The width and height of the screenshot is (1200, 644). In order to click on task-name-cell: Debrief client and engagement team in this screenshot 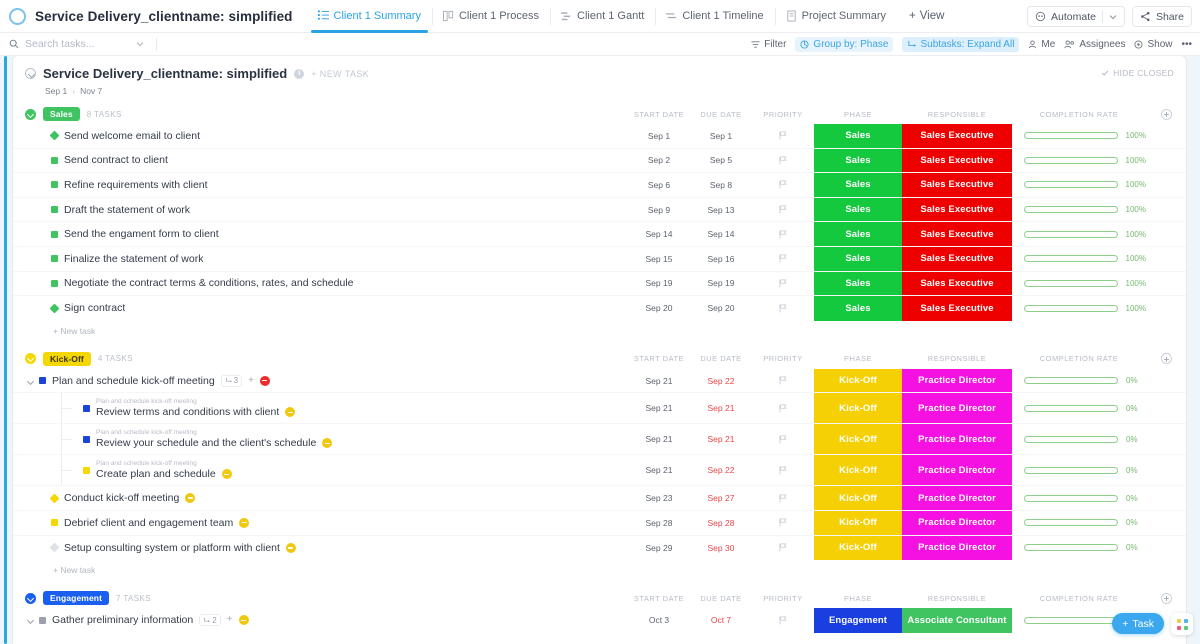, I will do `click(320, 523)`.